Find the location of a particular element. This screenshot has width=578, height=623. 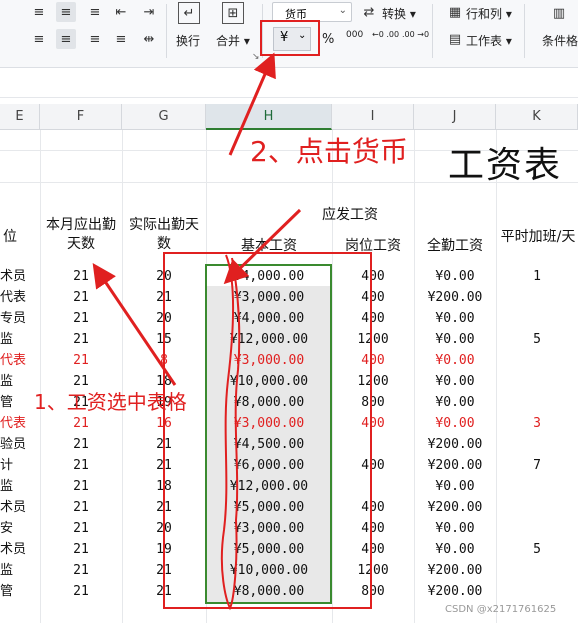

arrow-to-cell is located at coordinates (262, 246).